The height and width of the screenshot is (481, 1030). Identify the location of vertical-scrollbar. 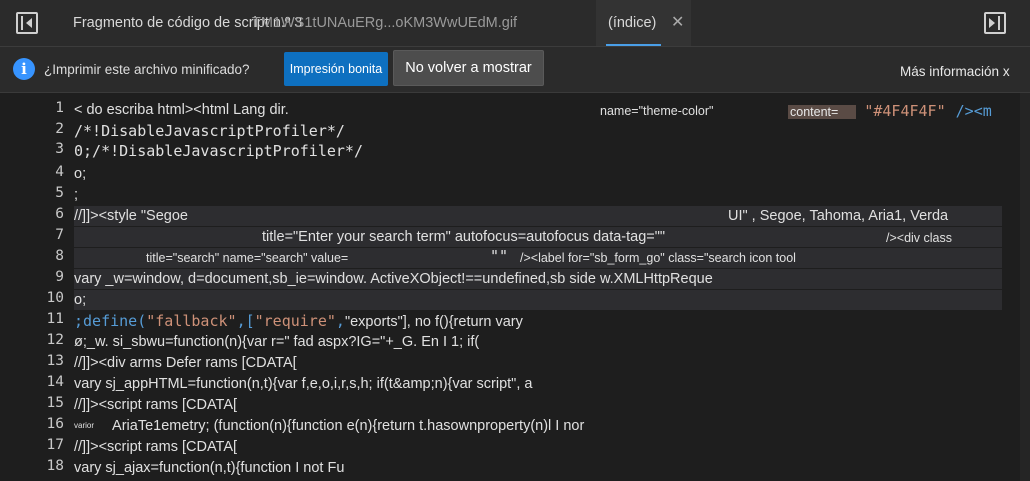
(1025, 287).